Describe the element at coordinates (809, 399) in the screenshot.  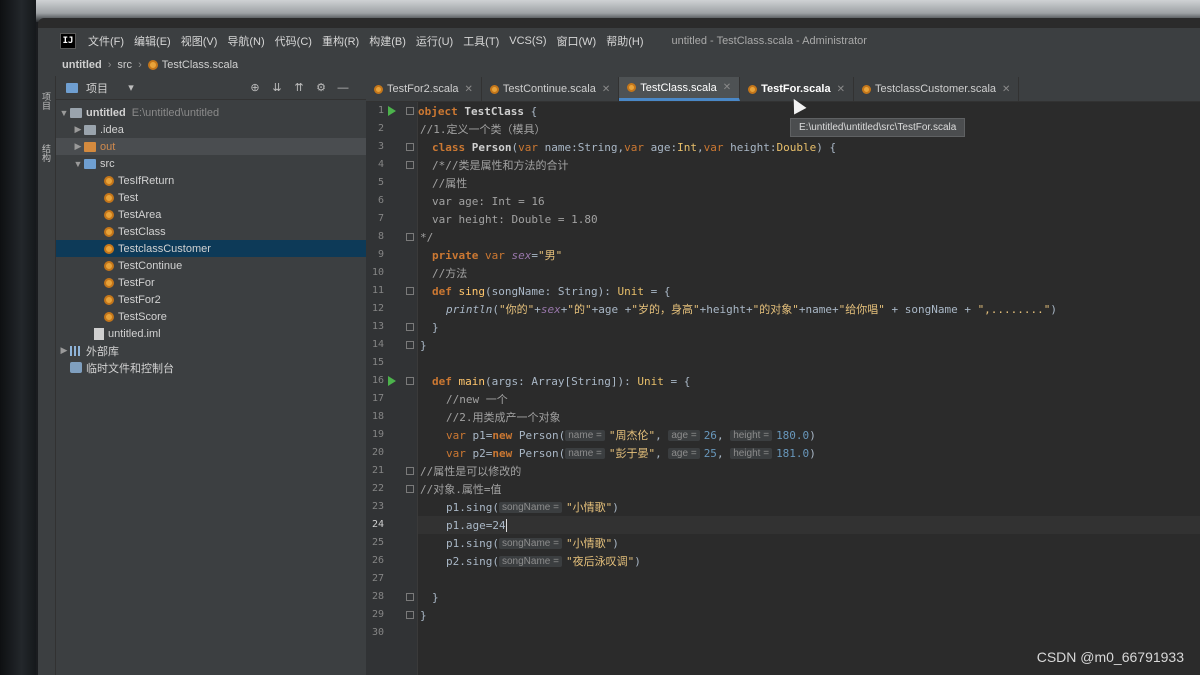
I see `code-line: //new 一个` at that location.